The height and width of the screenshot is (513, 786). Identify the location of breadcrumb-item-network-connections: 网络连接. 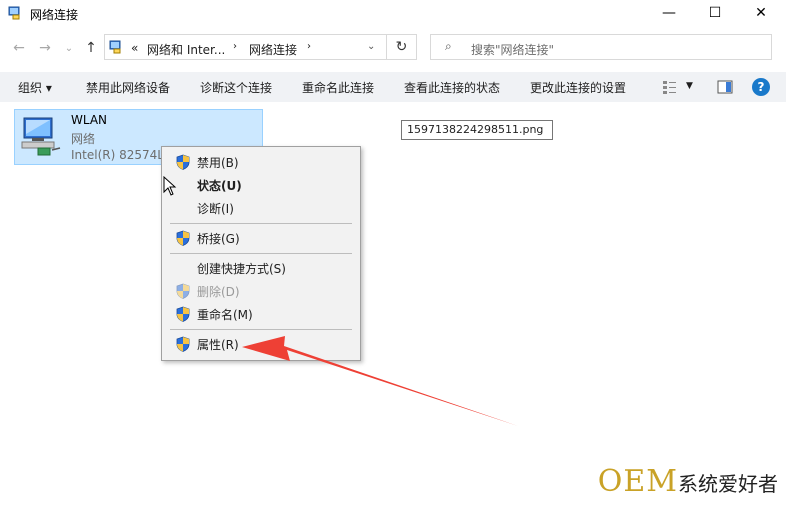
(273, 49).